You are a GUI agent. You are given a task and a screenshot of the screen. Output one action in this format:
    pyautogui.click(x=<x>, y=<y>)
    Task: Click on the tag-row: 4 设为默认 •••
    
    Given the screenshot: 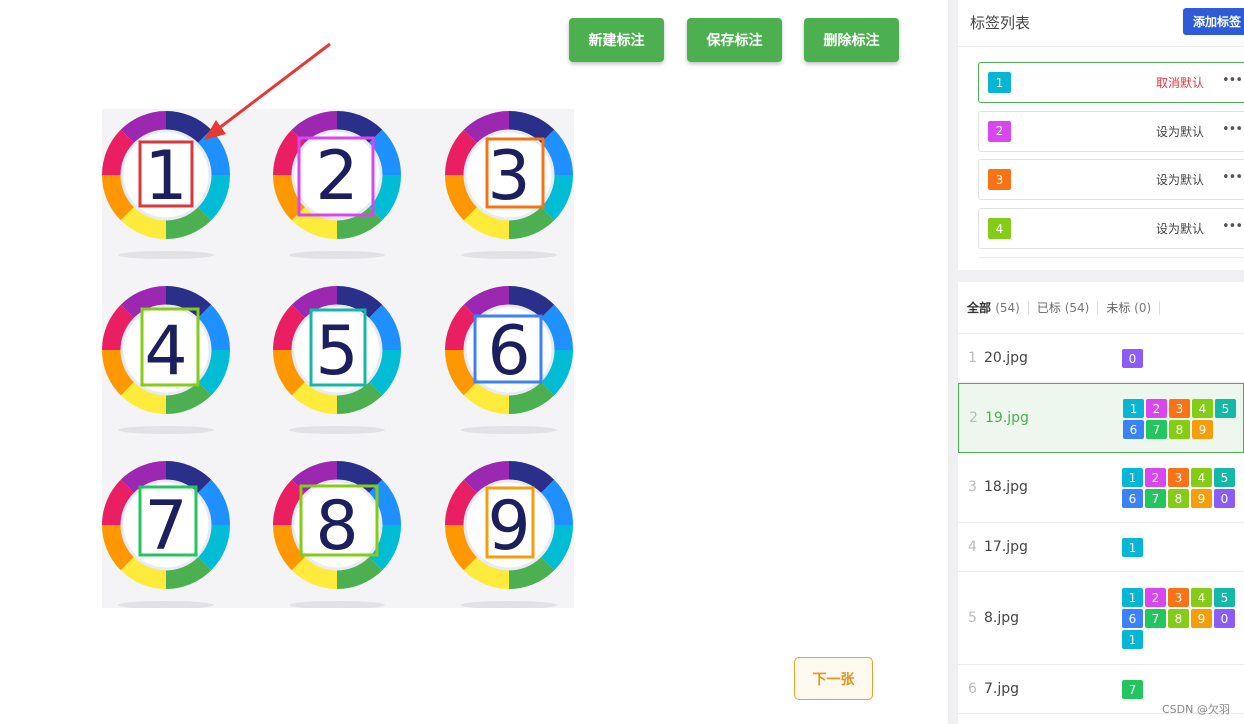 What is the action you would take?
    pyautogui.click(x=1111, y=229)
    